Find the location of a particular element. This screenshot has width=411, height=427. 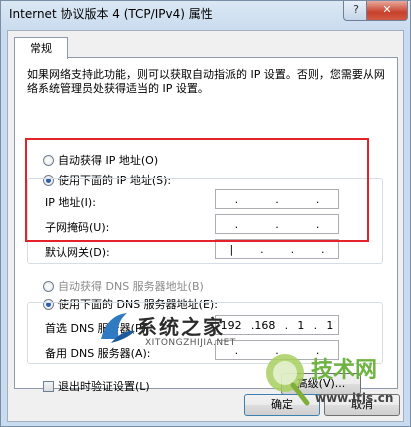

validate-on-exit-label: 退出时验证设置(L) is located at coordinates (104, 386).